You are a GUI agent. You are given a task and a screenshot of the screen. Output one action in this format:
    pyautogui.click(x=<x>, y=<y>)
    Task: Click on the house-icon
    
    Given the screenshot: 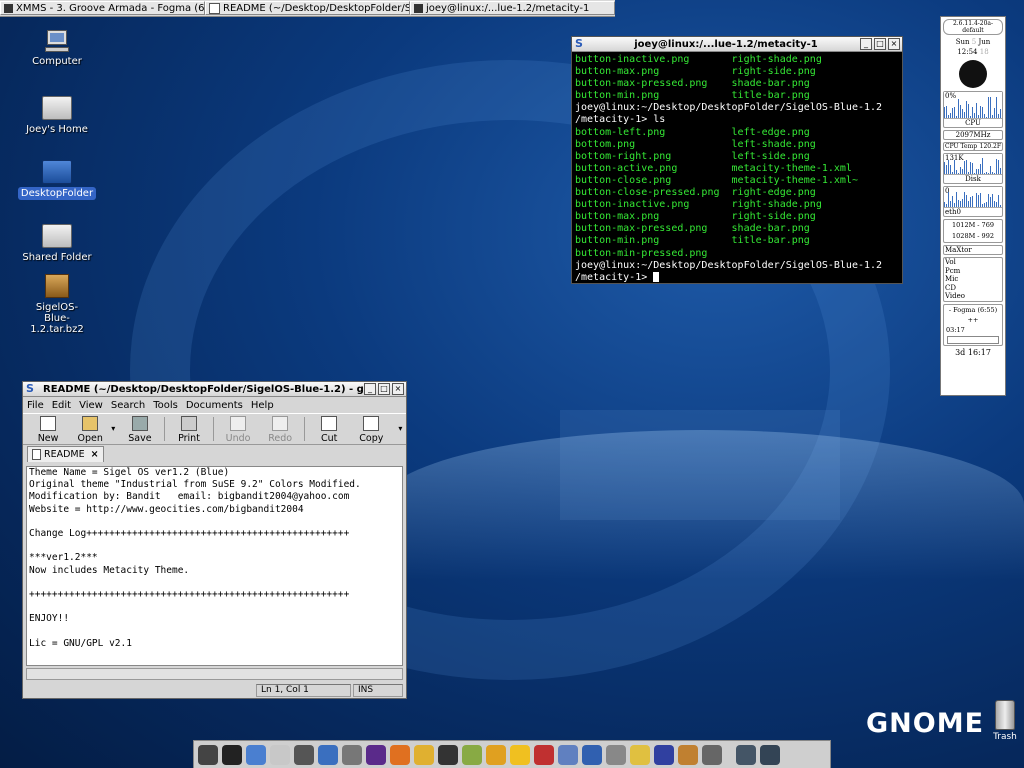 What is the action you would take?
    pyautogui.click(x=688, y=754)
    